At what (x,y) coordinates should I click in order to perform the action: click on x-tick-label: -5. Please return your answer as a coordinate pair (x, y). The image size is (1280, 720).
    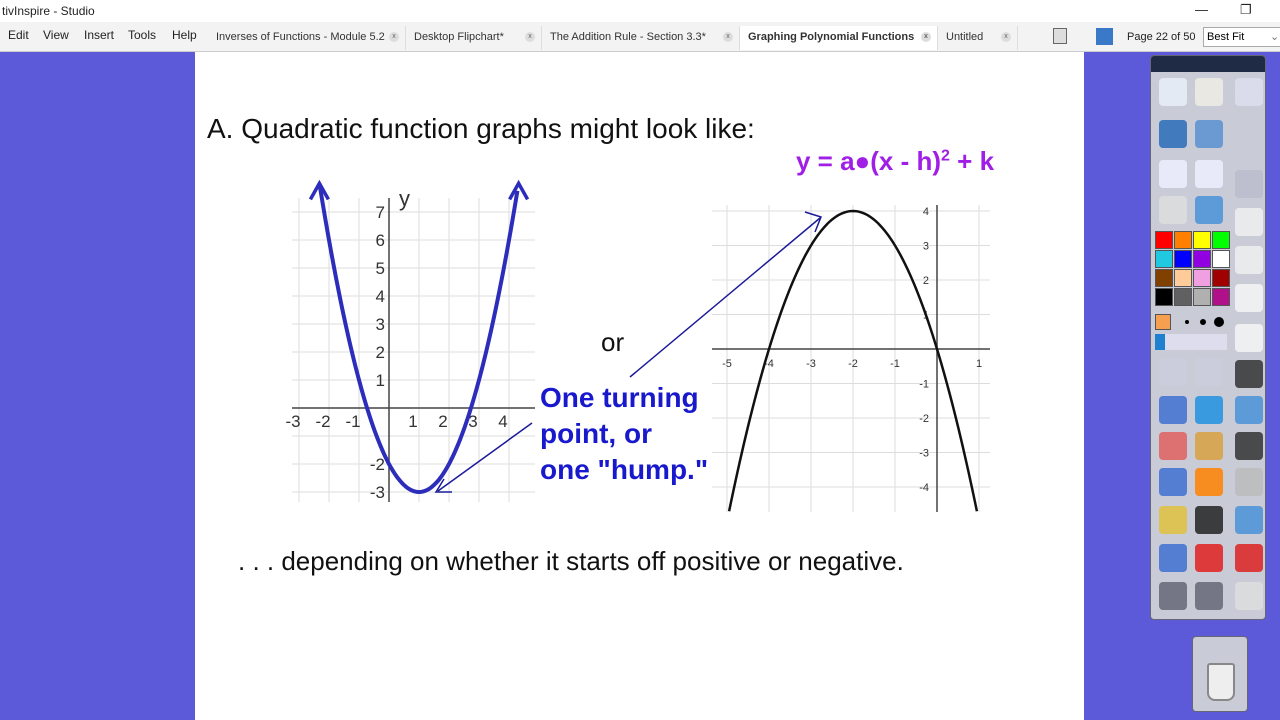
    Looking at the image, I should click on (727, 364).